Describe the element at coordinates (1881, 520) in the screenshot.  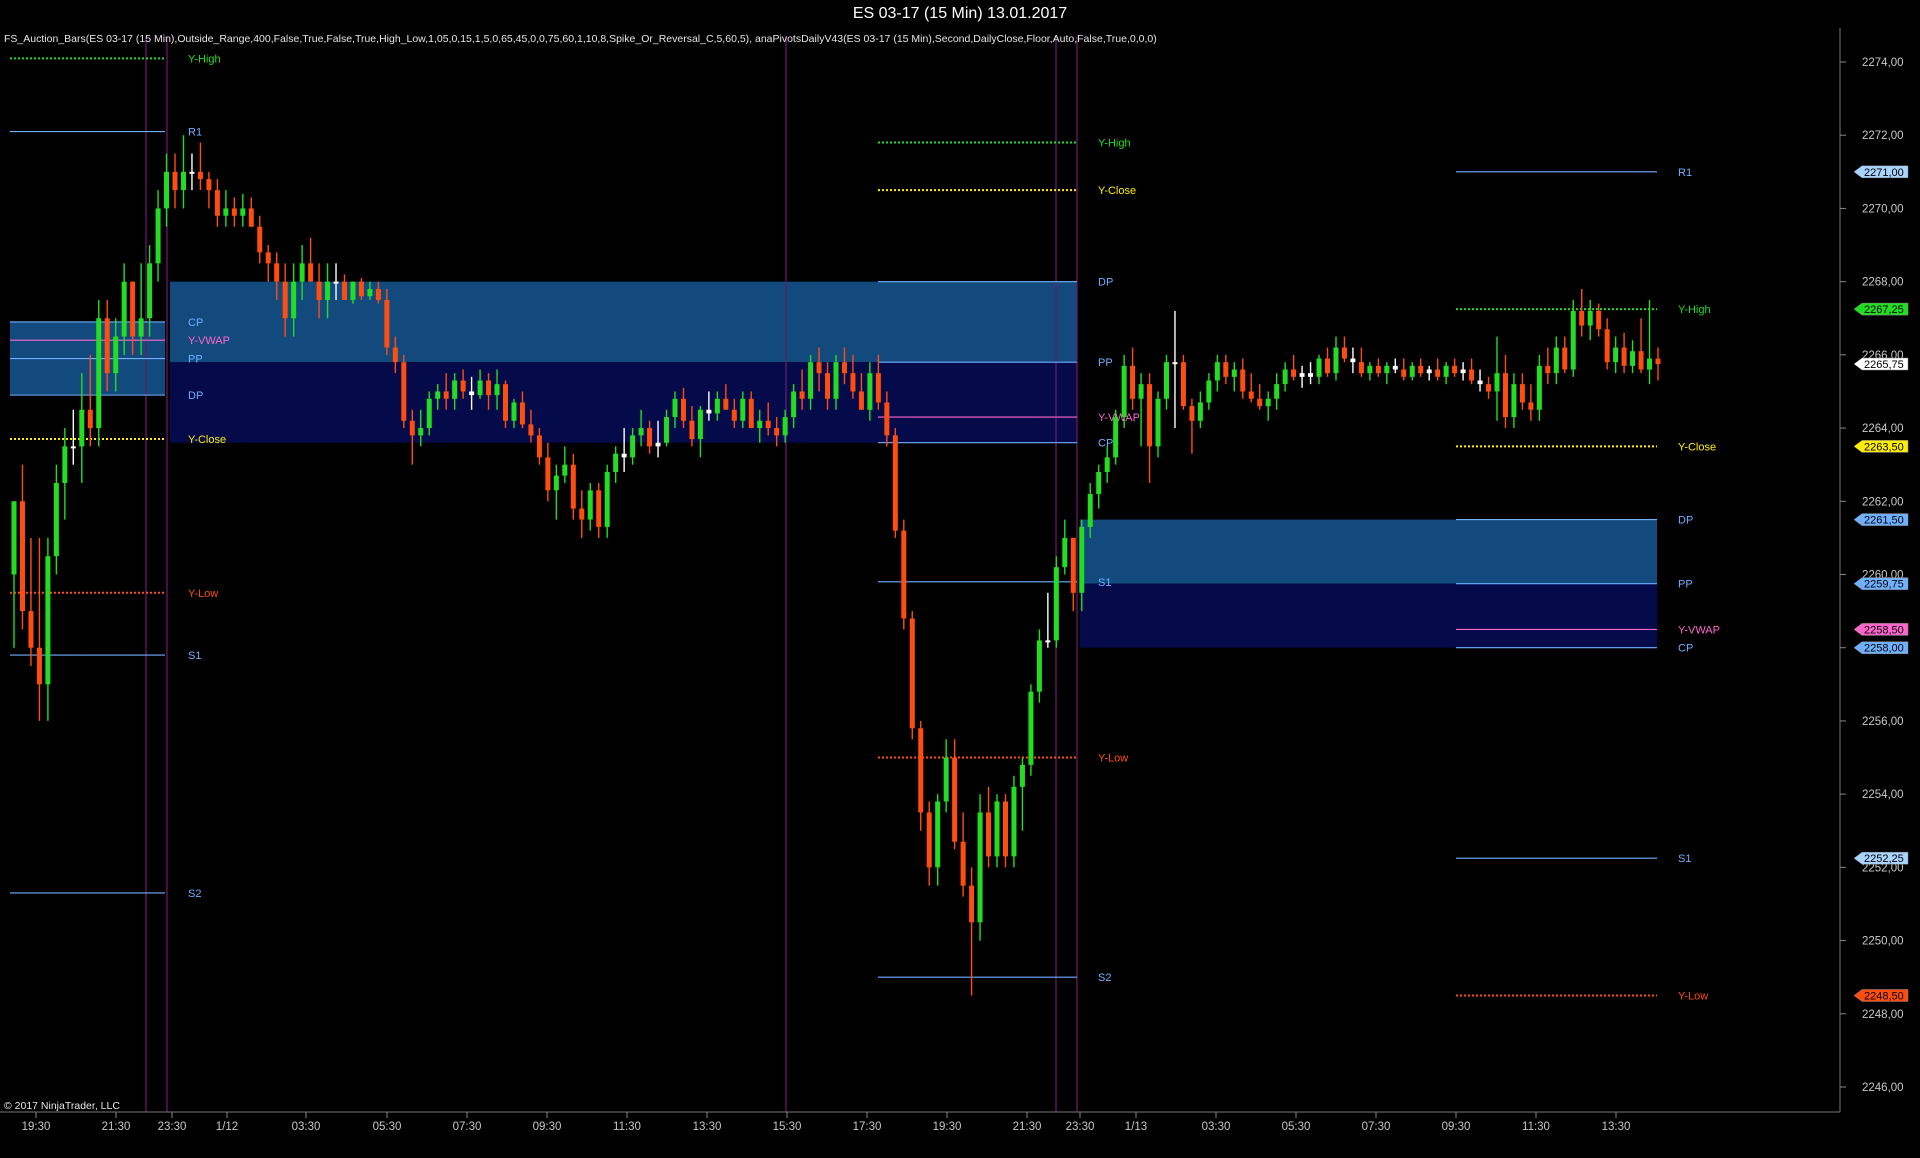
I see `price-marker: 2261,50` at that location.